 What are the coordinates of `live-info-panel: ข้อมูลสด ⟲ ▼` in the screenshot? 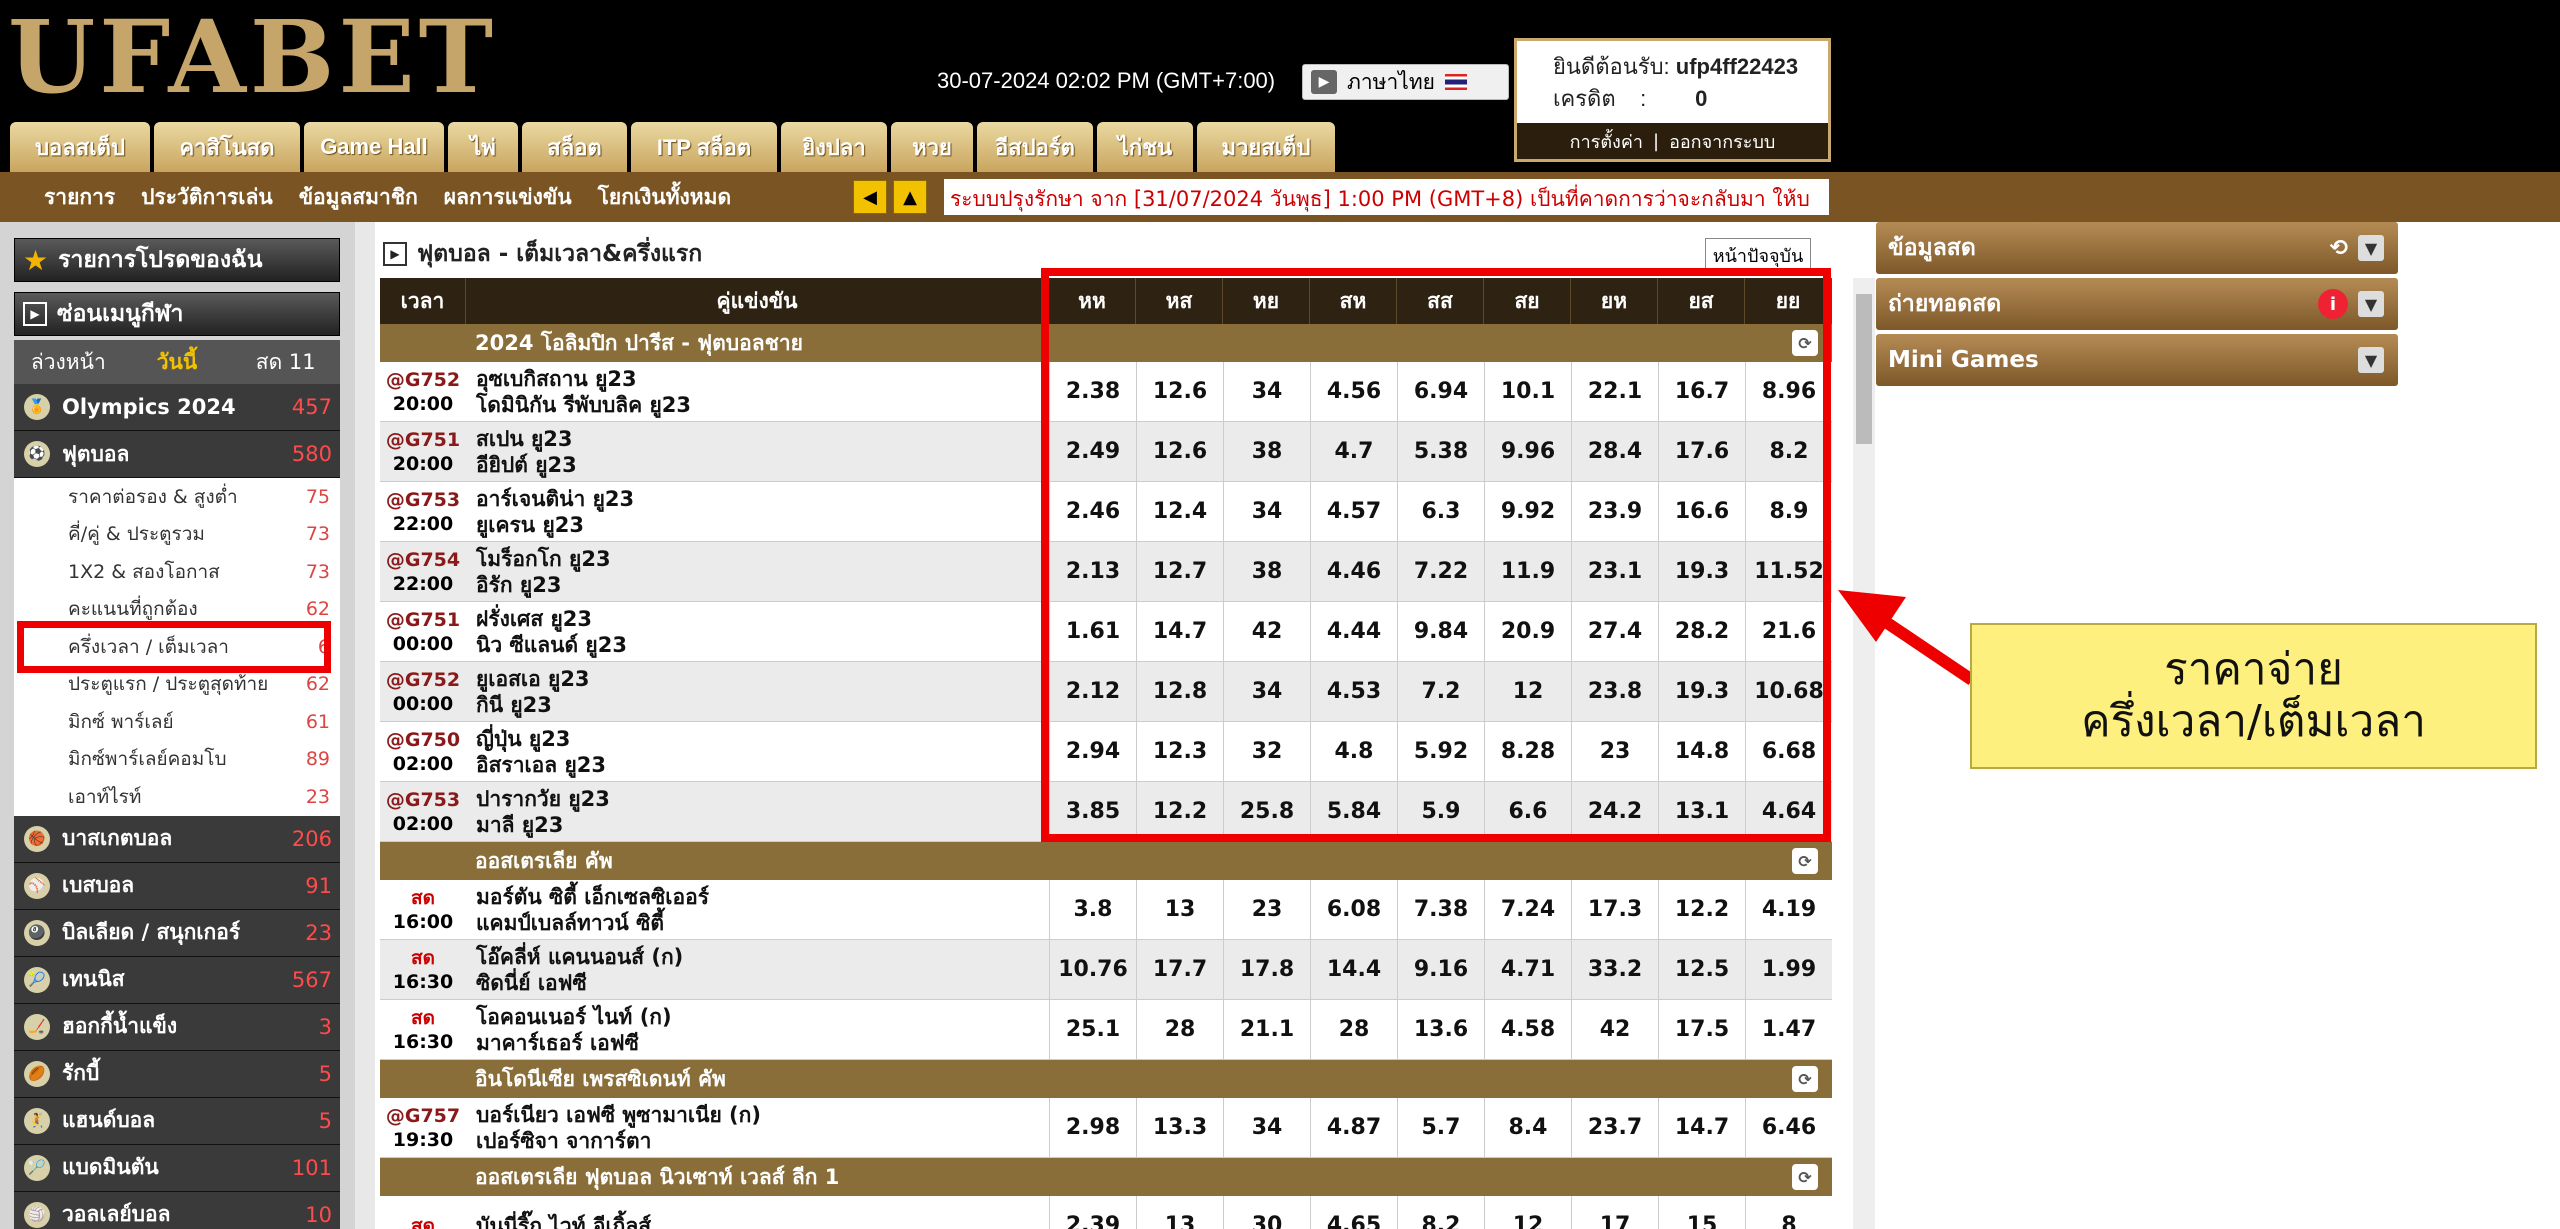 It's located at (2137, 248).